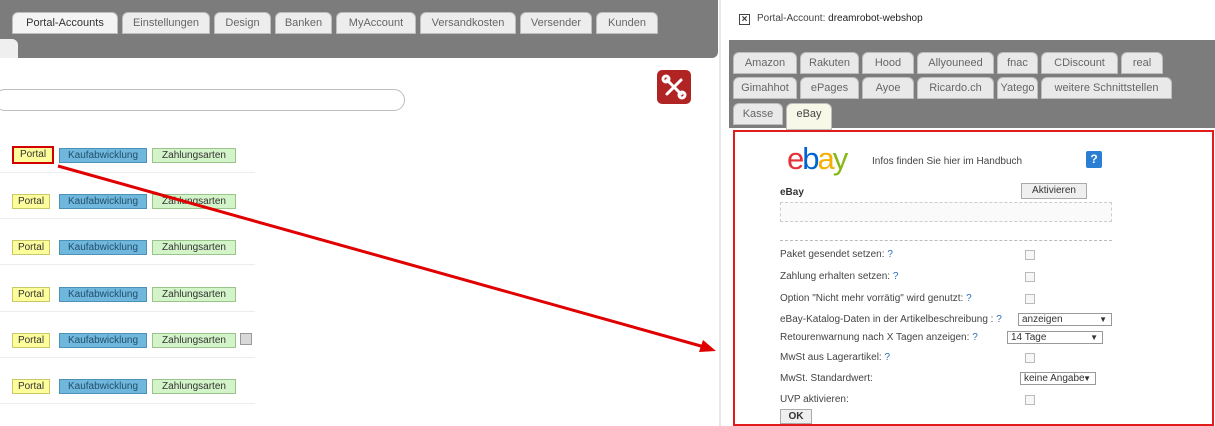 The width and height of the screenshot is (1215, 426). What do you see at coordinates (829, 88) in the screenshot?
I see `tab-epages: ePages` at bounding box center [829, 88].